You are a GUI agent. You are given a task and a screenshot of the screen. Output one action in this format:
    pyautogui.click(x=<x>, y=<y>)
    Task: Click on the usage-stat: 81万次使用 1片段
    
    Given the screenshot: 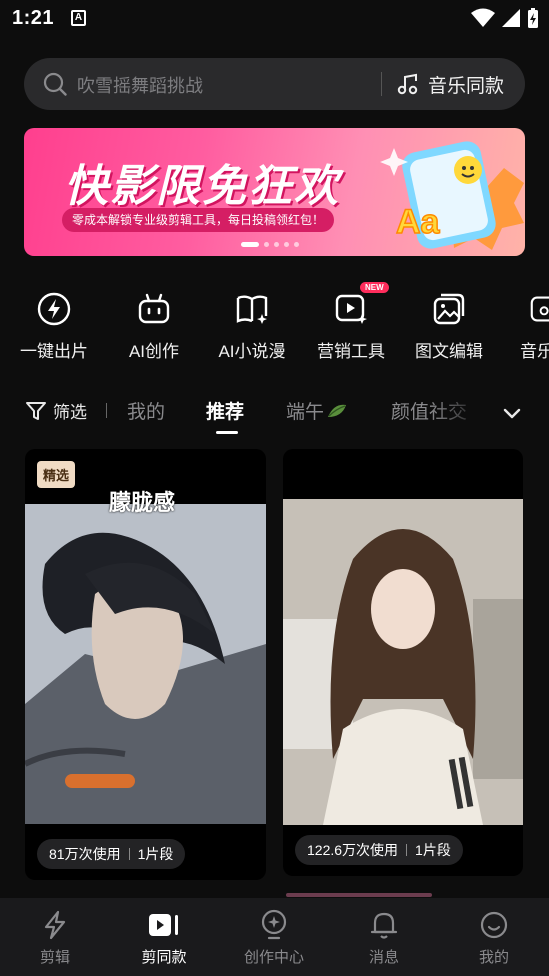 What is the action you would take?
    pyautogui.click(x=111, y=854)
    